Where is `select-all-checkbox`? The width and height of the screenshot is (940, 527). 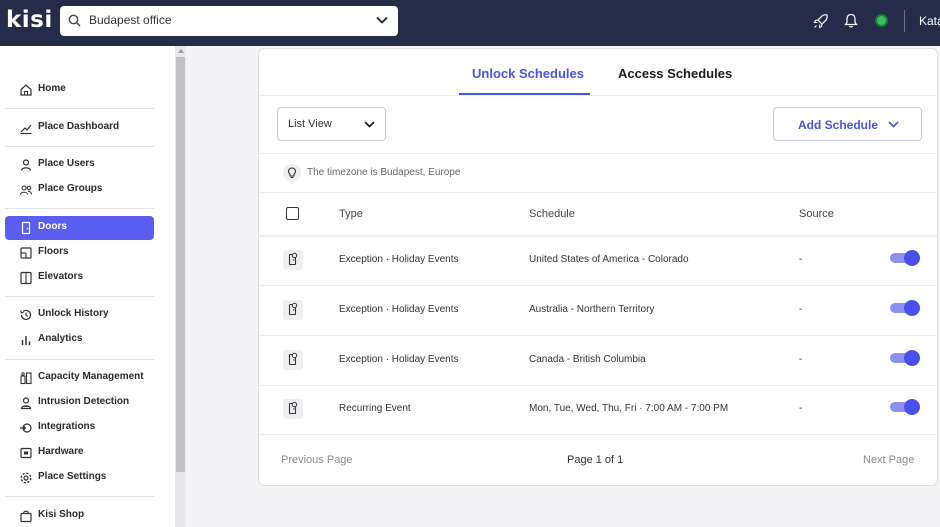 select-all-checkbox is located at coordinates (292, 213).